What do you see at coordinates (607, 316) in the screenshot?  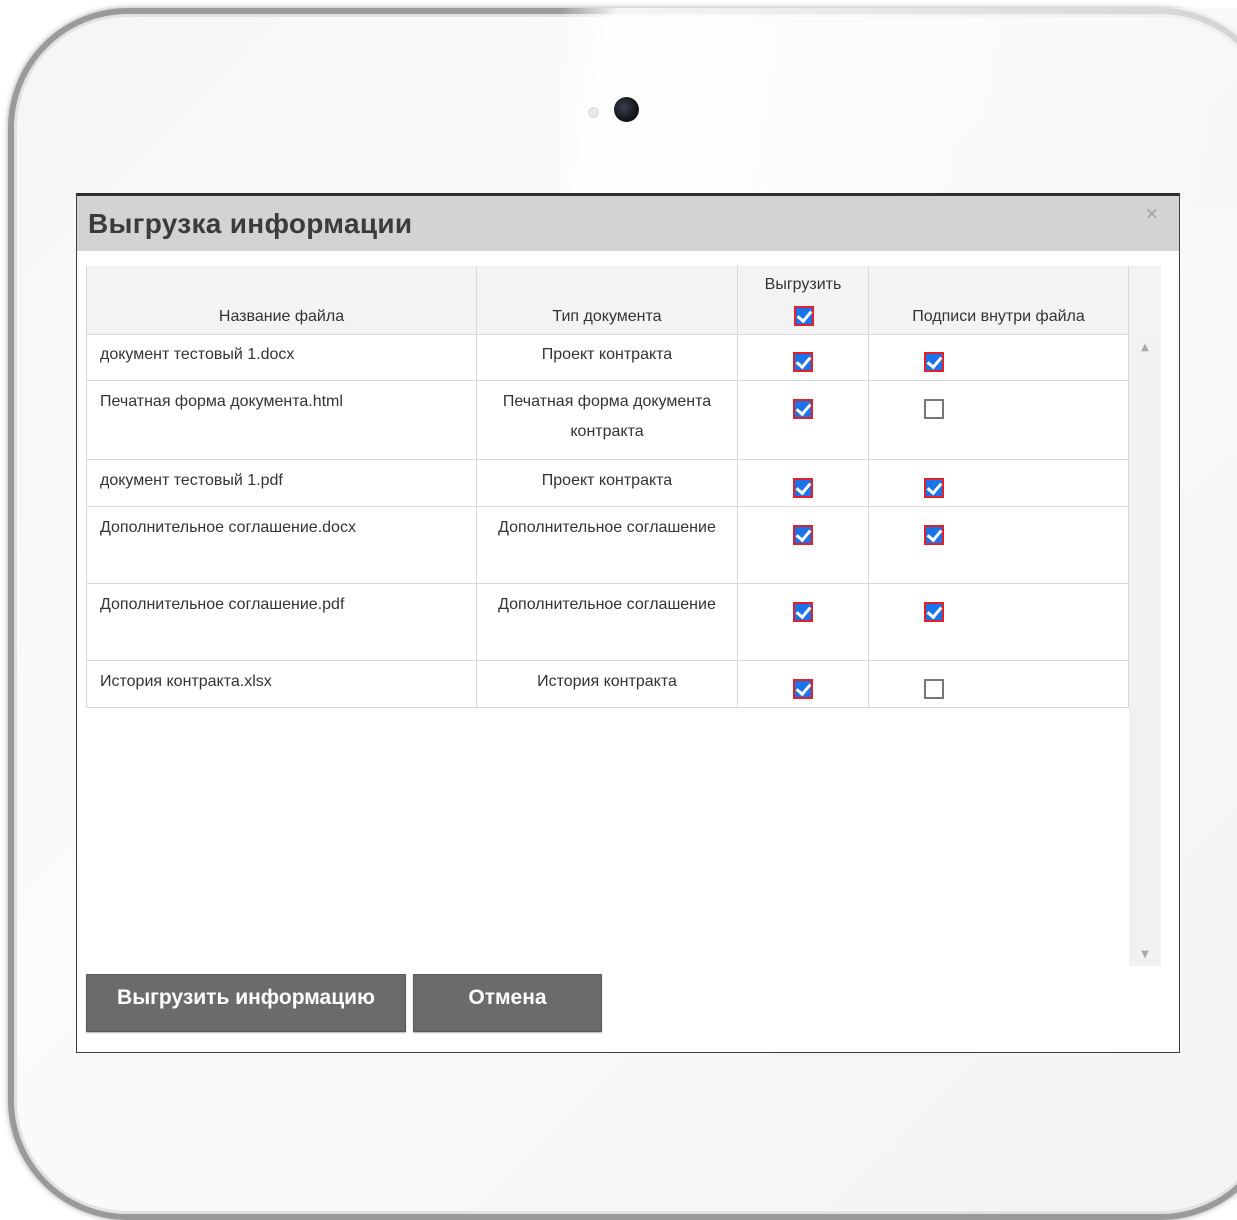 I see `column-header-type-label: Тип документа` at bounding box center [607, 316].